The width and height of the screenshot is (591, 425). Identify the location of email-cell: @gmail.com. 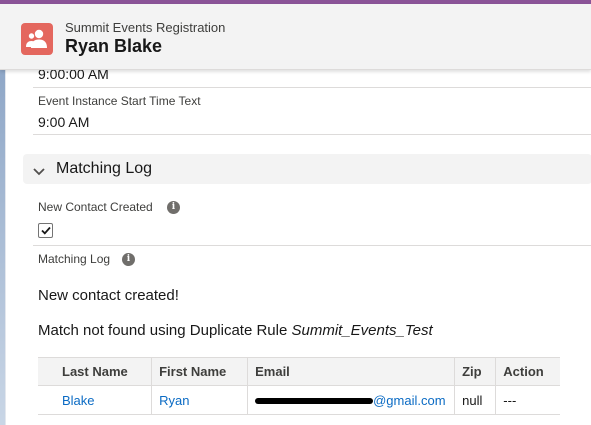
(351, 400).